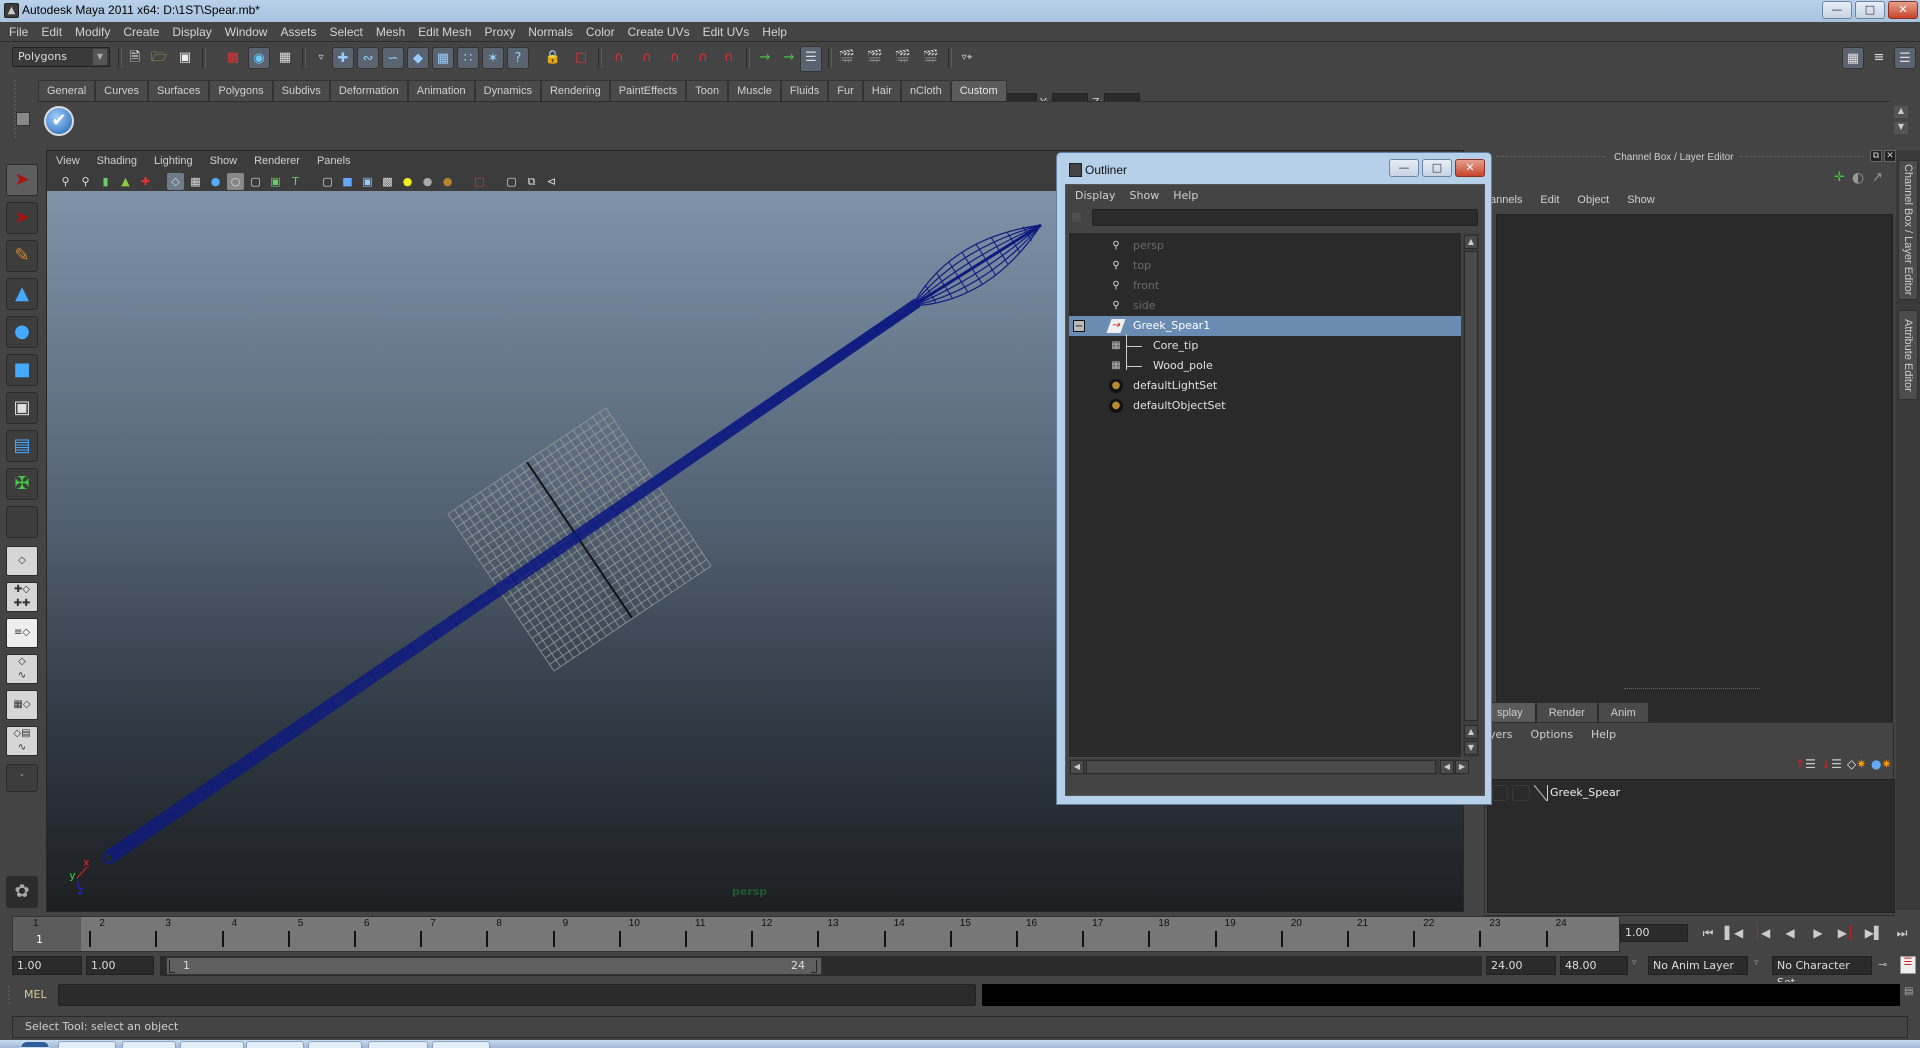 Image resolution: width=1920 pixels, height=1048 pixels. Describe the element at coordinates (531, 181) in the screenshot. I see `xray-joints-icon: ⧉` at that location.